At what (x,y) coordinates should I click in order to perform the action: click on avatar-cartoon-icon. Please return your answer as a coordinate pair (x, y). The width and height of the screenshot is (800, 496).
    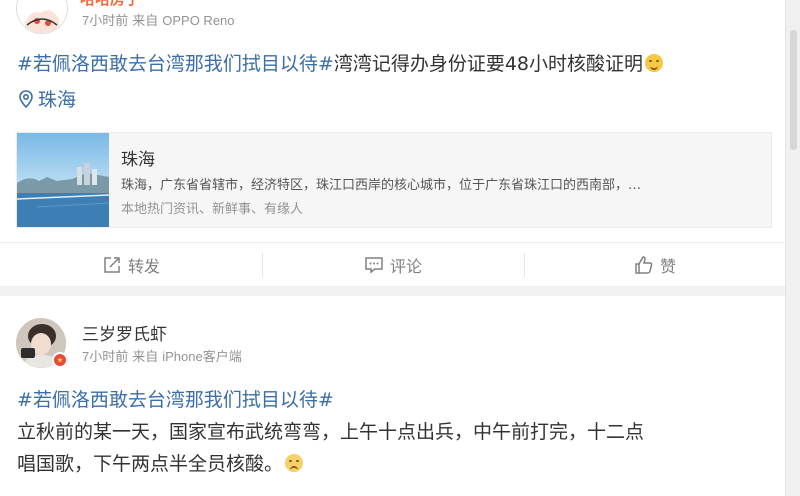
    Looking at the image, I should click on (42, 16).